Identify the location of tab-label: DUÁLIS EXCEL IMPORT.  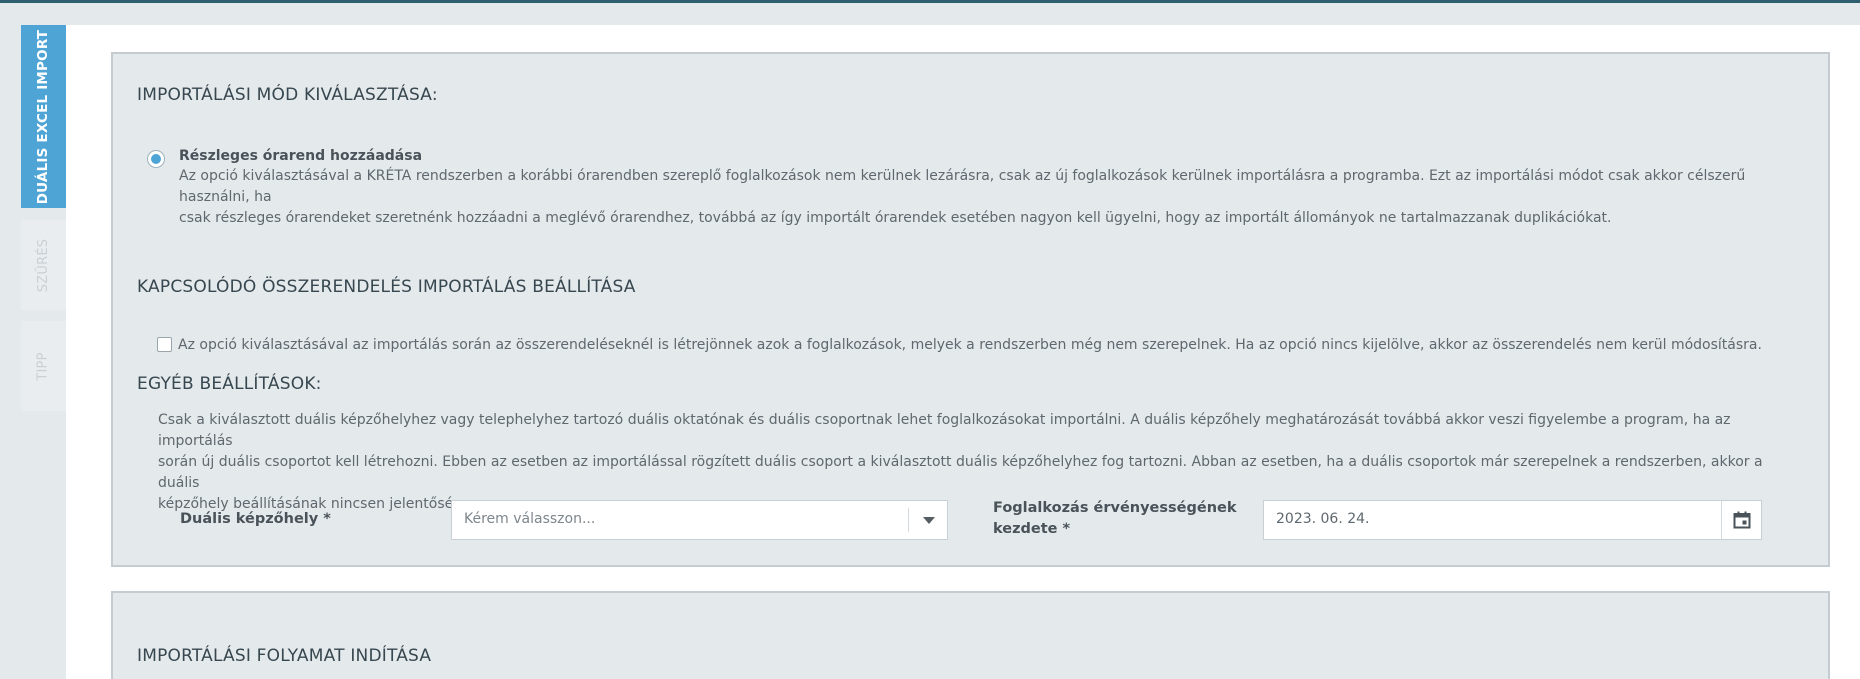
(43, 116).